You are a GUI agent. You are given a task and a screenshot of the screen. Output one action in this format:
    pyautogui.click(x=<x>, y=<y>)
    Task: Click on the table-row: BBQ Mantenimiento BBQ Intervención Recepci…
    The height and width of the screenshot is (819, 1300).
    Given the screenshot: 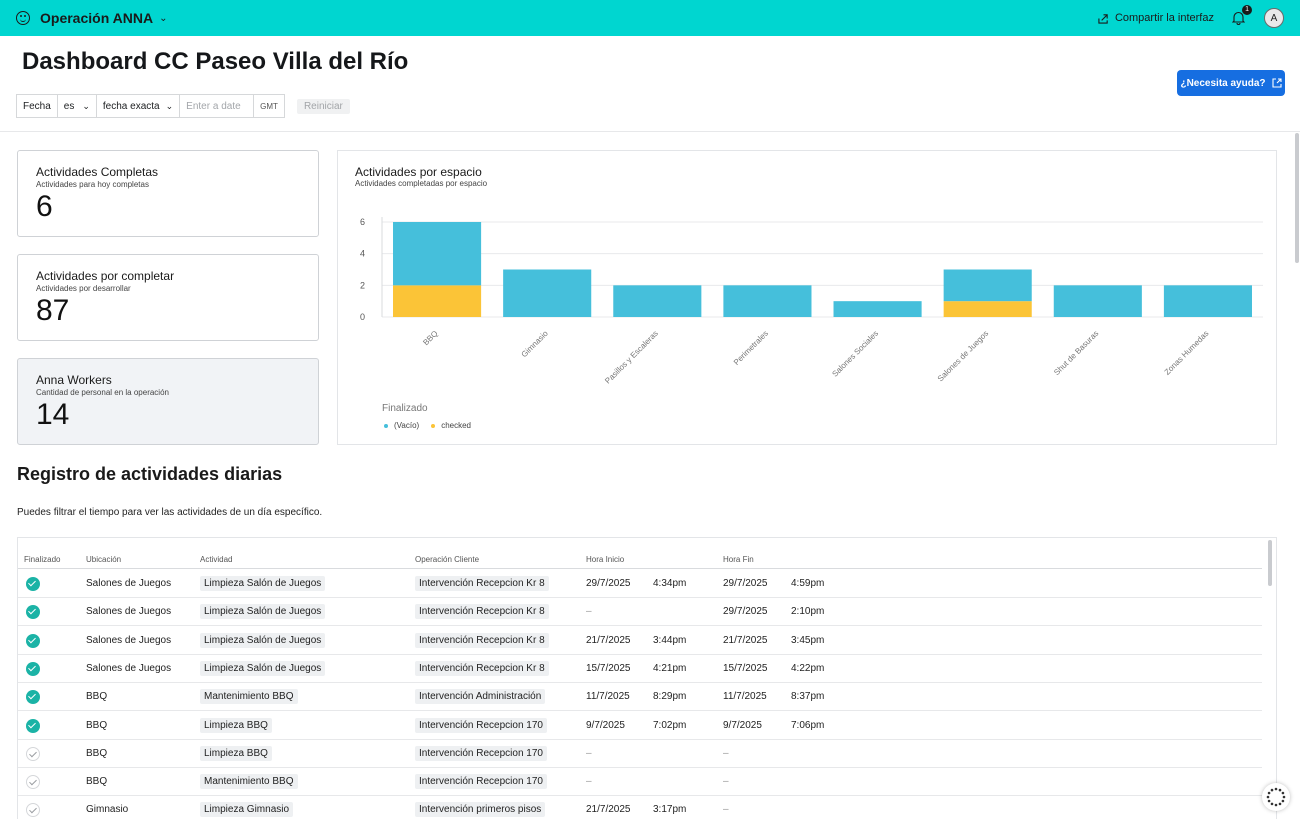 What is the action you would take?
    pyautogui.click(x=640, y=782)
    